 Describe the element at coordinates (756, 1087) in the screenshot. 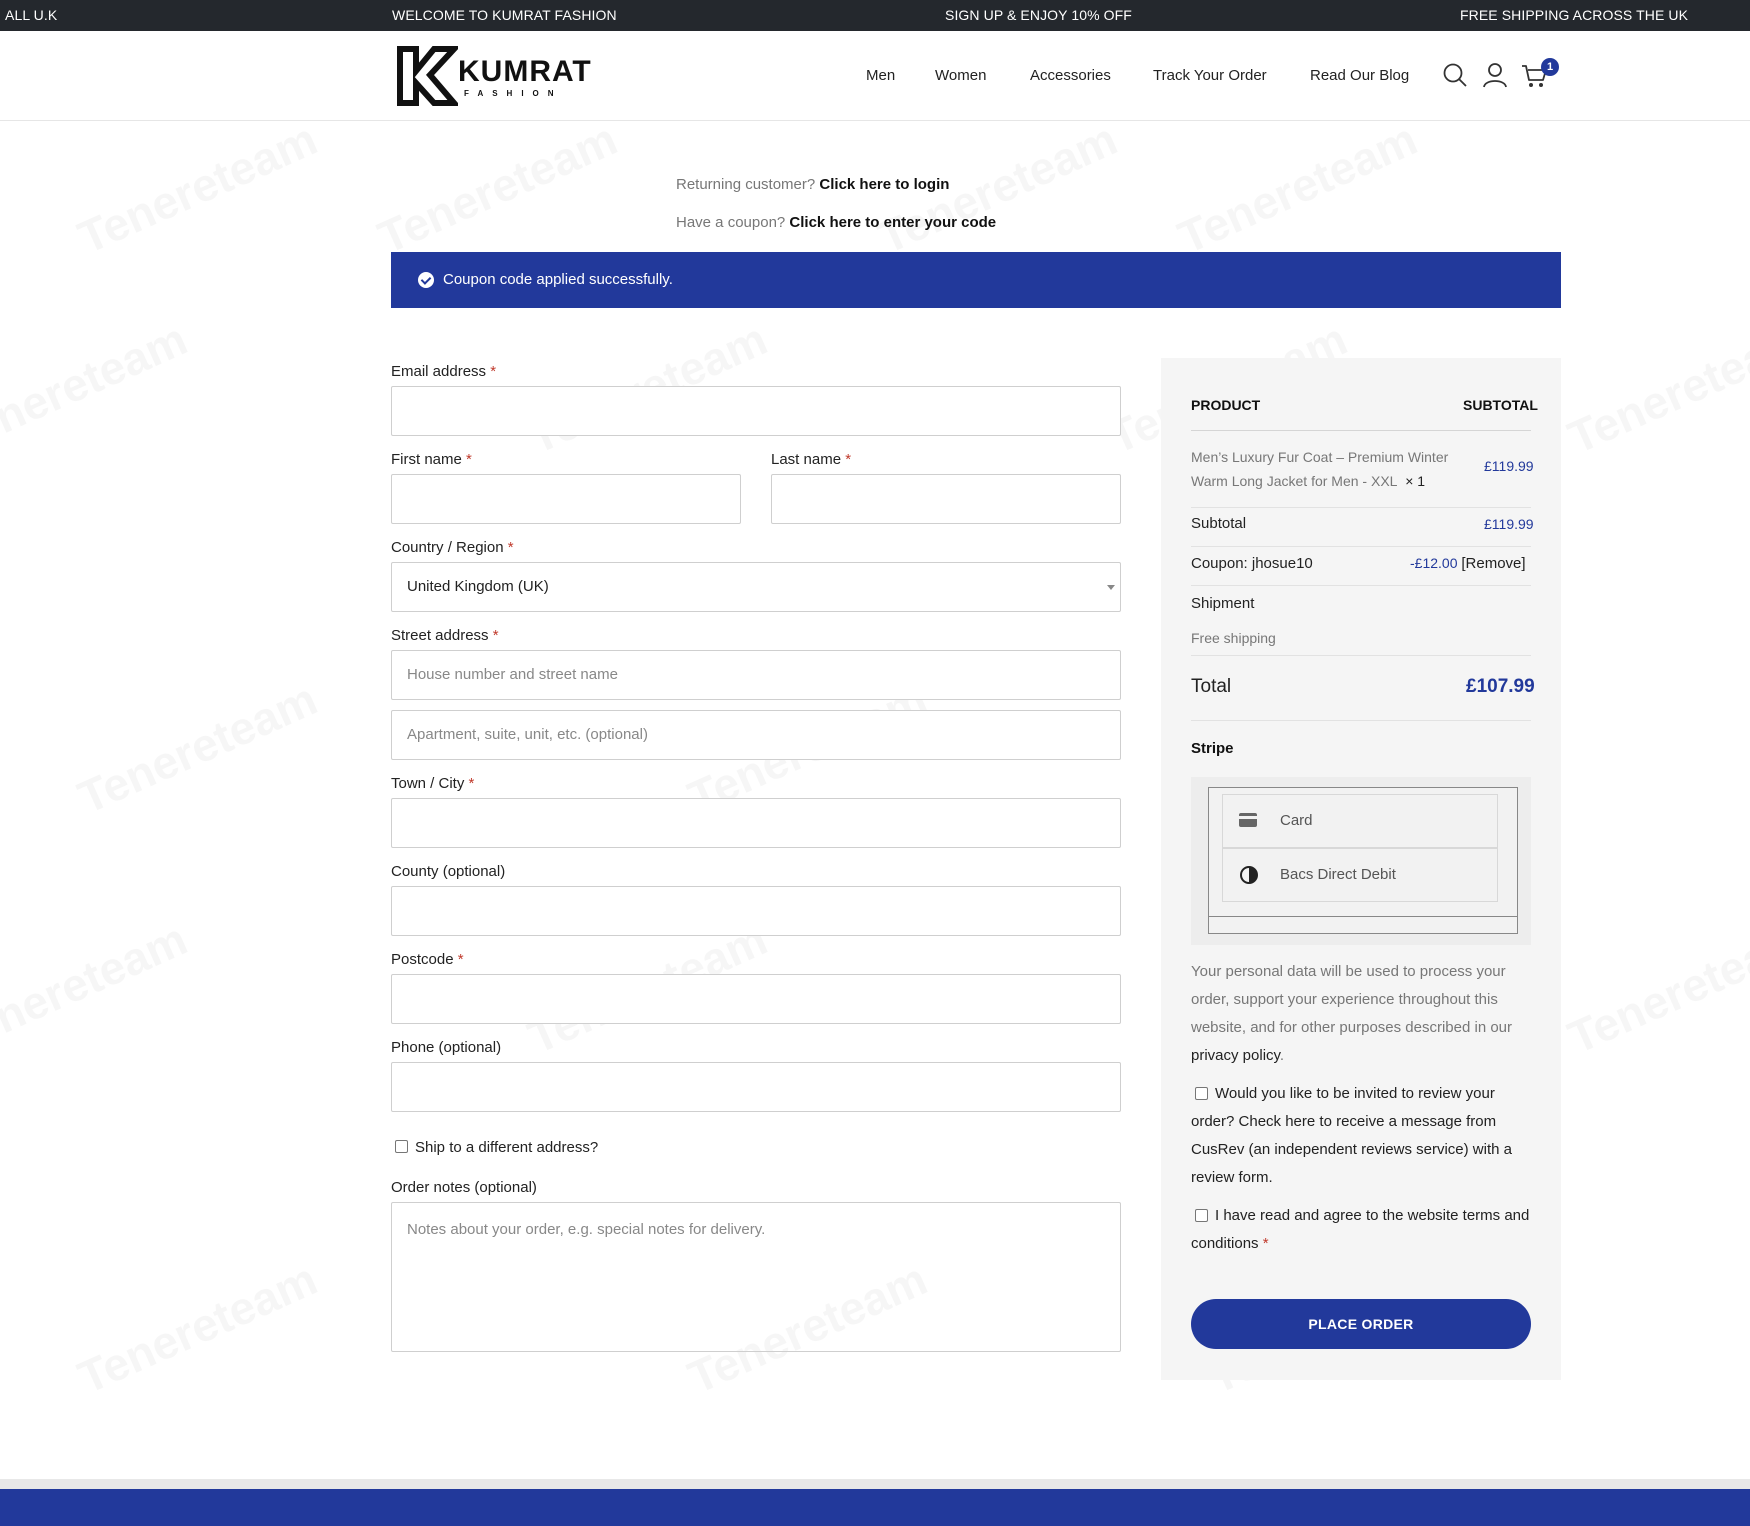

I see `phone-field` at that location.